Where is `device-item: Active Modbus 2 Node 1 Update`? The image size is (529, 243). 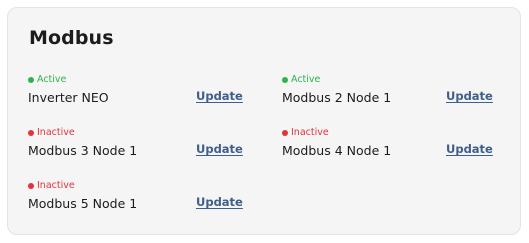 device-item: Active Modbus 2 Node 1 Update is located at coordinates (397, 94).